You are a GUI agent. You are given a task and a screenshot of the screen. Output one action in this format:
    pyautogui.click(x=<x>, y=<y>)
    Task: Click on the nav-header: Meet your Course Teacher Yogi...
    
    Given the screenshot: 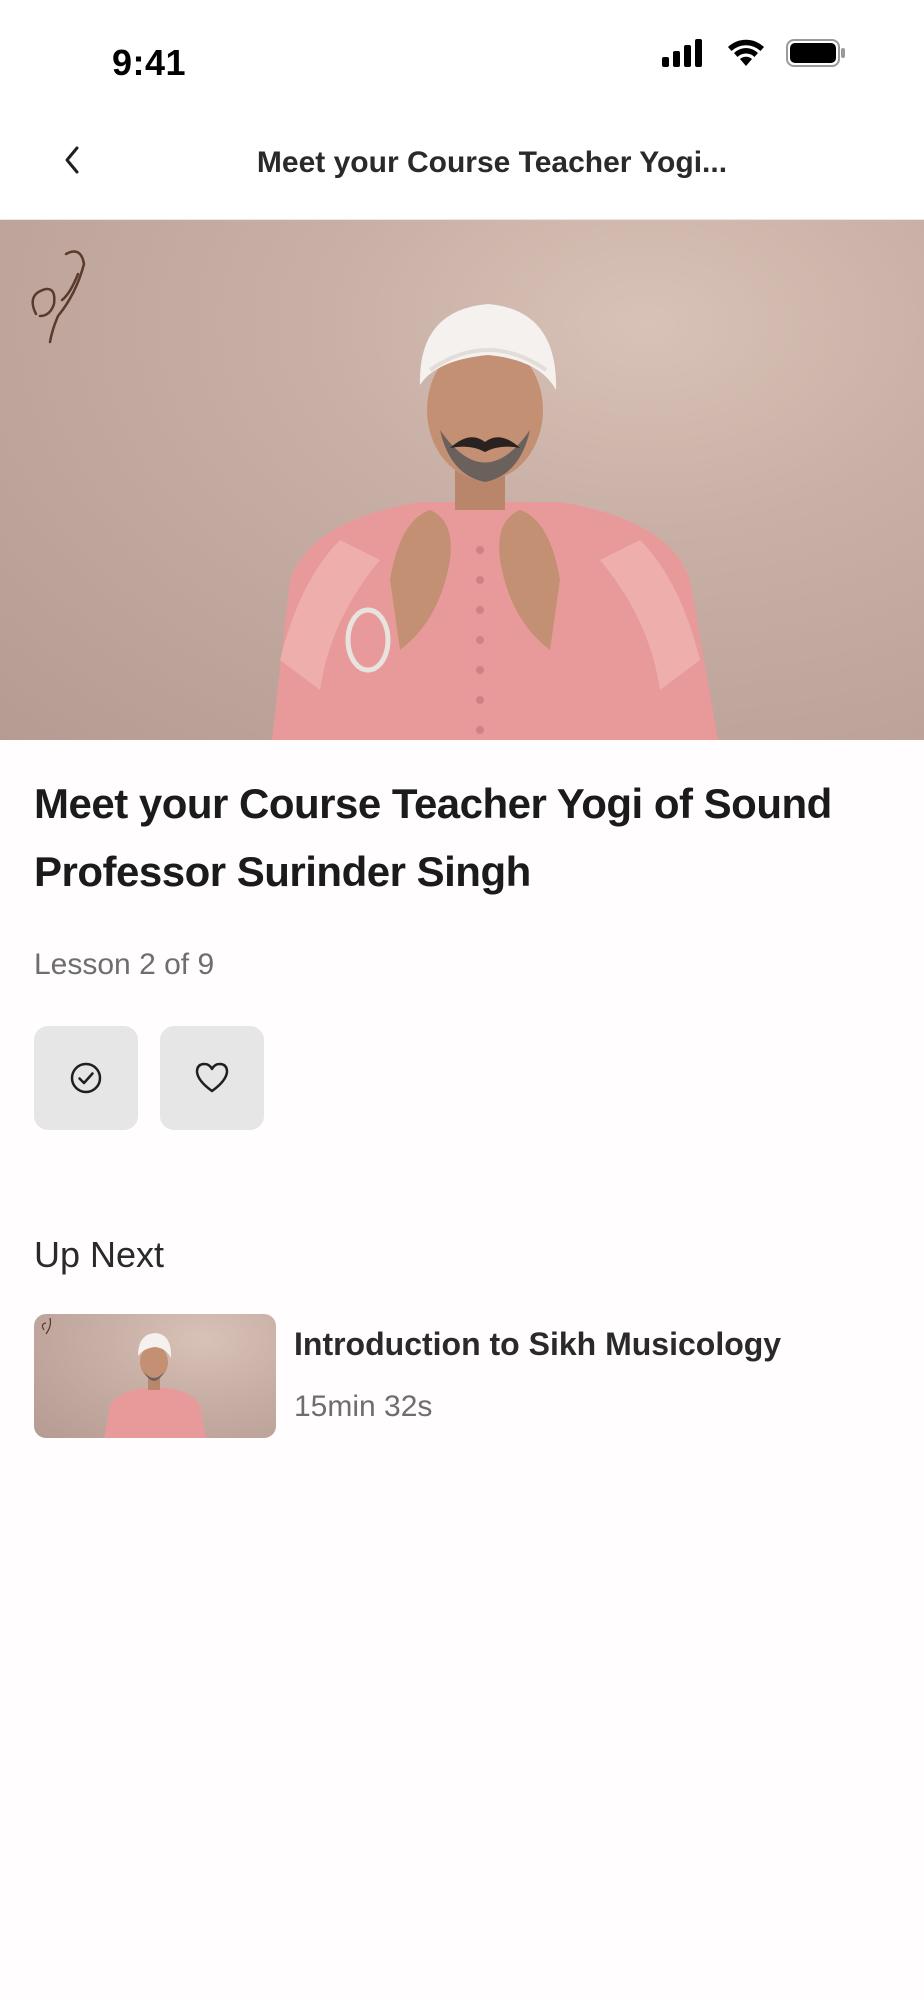 What is the action you would take?
    pyautogui.click(x=462, y=165)
    